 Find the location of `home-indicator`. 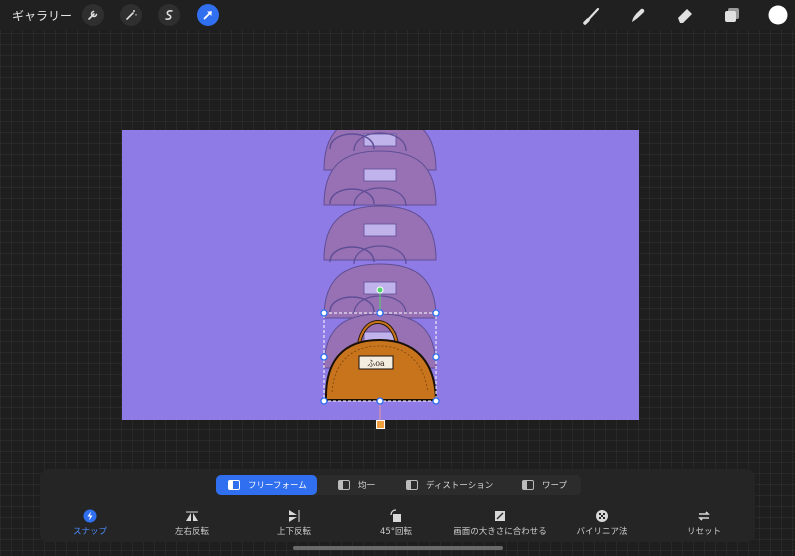

home-indicator is located at coordinates (398, 548).